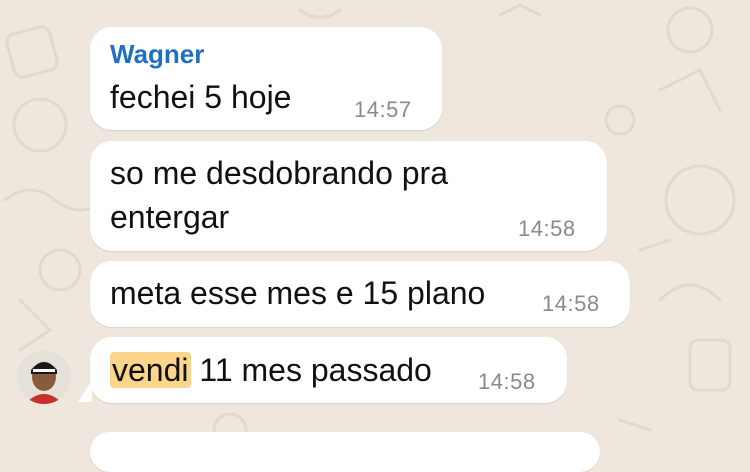  I want to click on message-bubble: vendi 11 mes passado 14:58, so click(328, 370).